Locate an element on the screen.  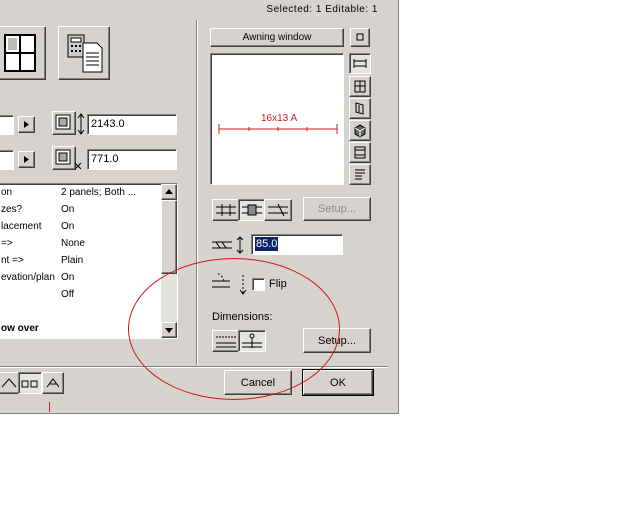
view-front-button is located at coordinates (360, 86).